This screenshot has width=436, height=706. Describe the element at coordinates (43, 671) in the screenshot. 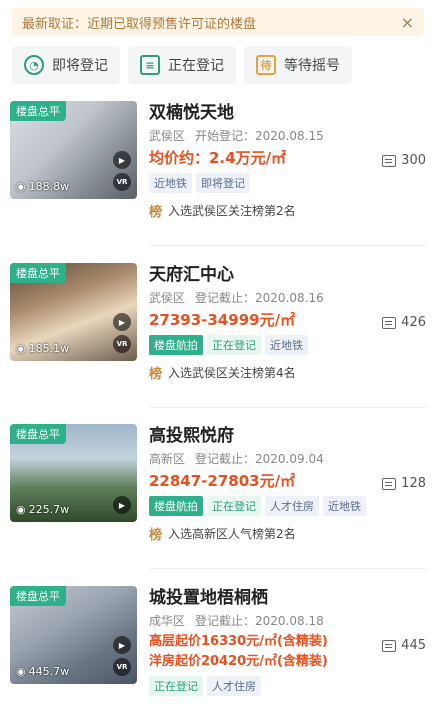

I see `views-count: ◉ 445.7w` at that location.